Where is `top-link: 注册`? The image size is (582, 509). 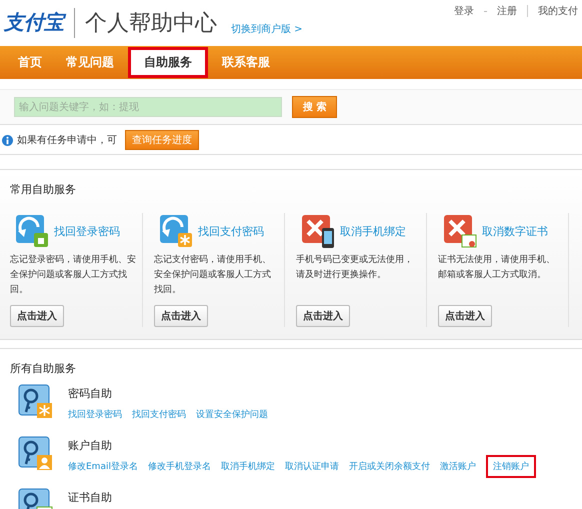 top-link: 注册 is located at coordinates (507, 11).